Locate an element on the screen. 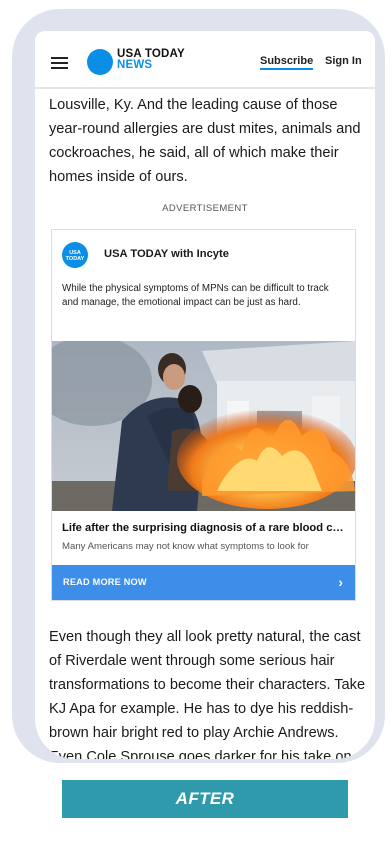 The image size is (392, 847). sign-in-link: Sign In is located at coordinates (343, 61).